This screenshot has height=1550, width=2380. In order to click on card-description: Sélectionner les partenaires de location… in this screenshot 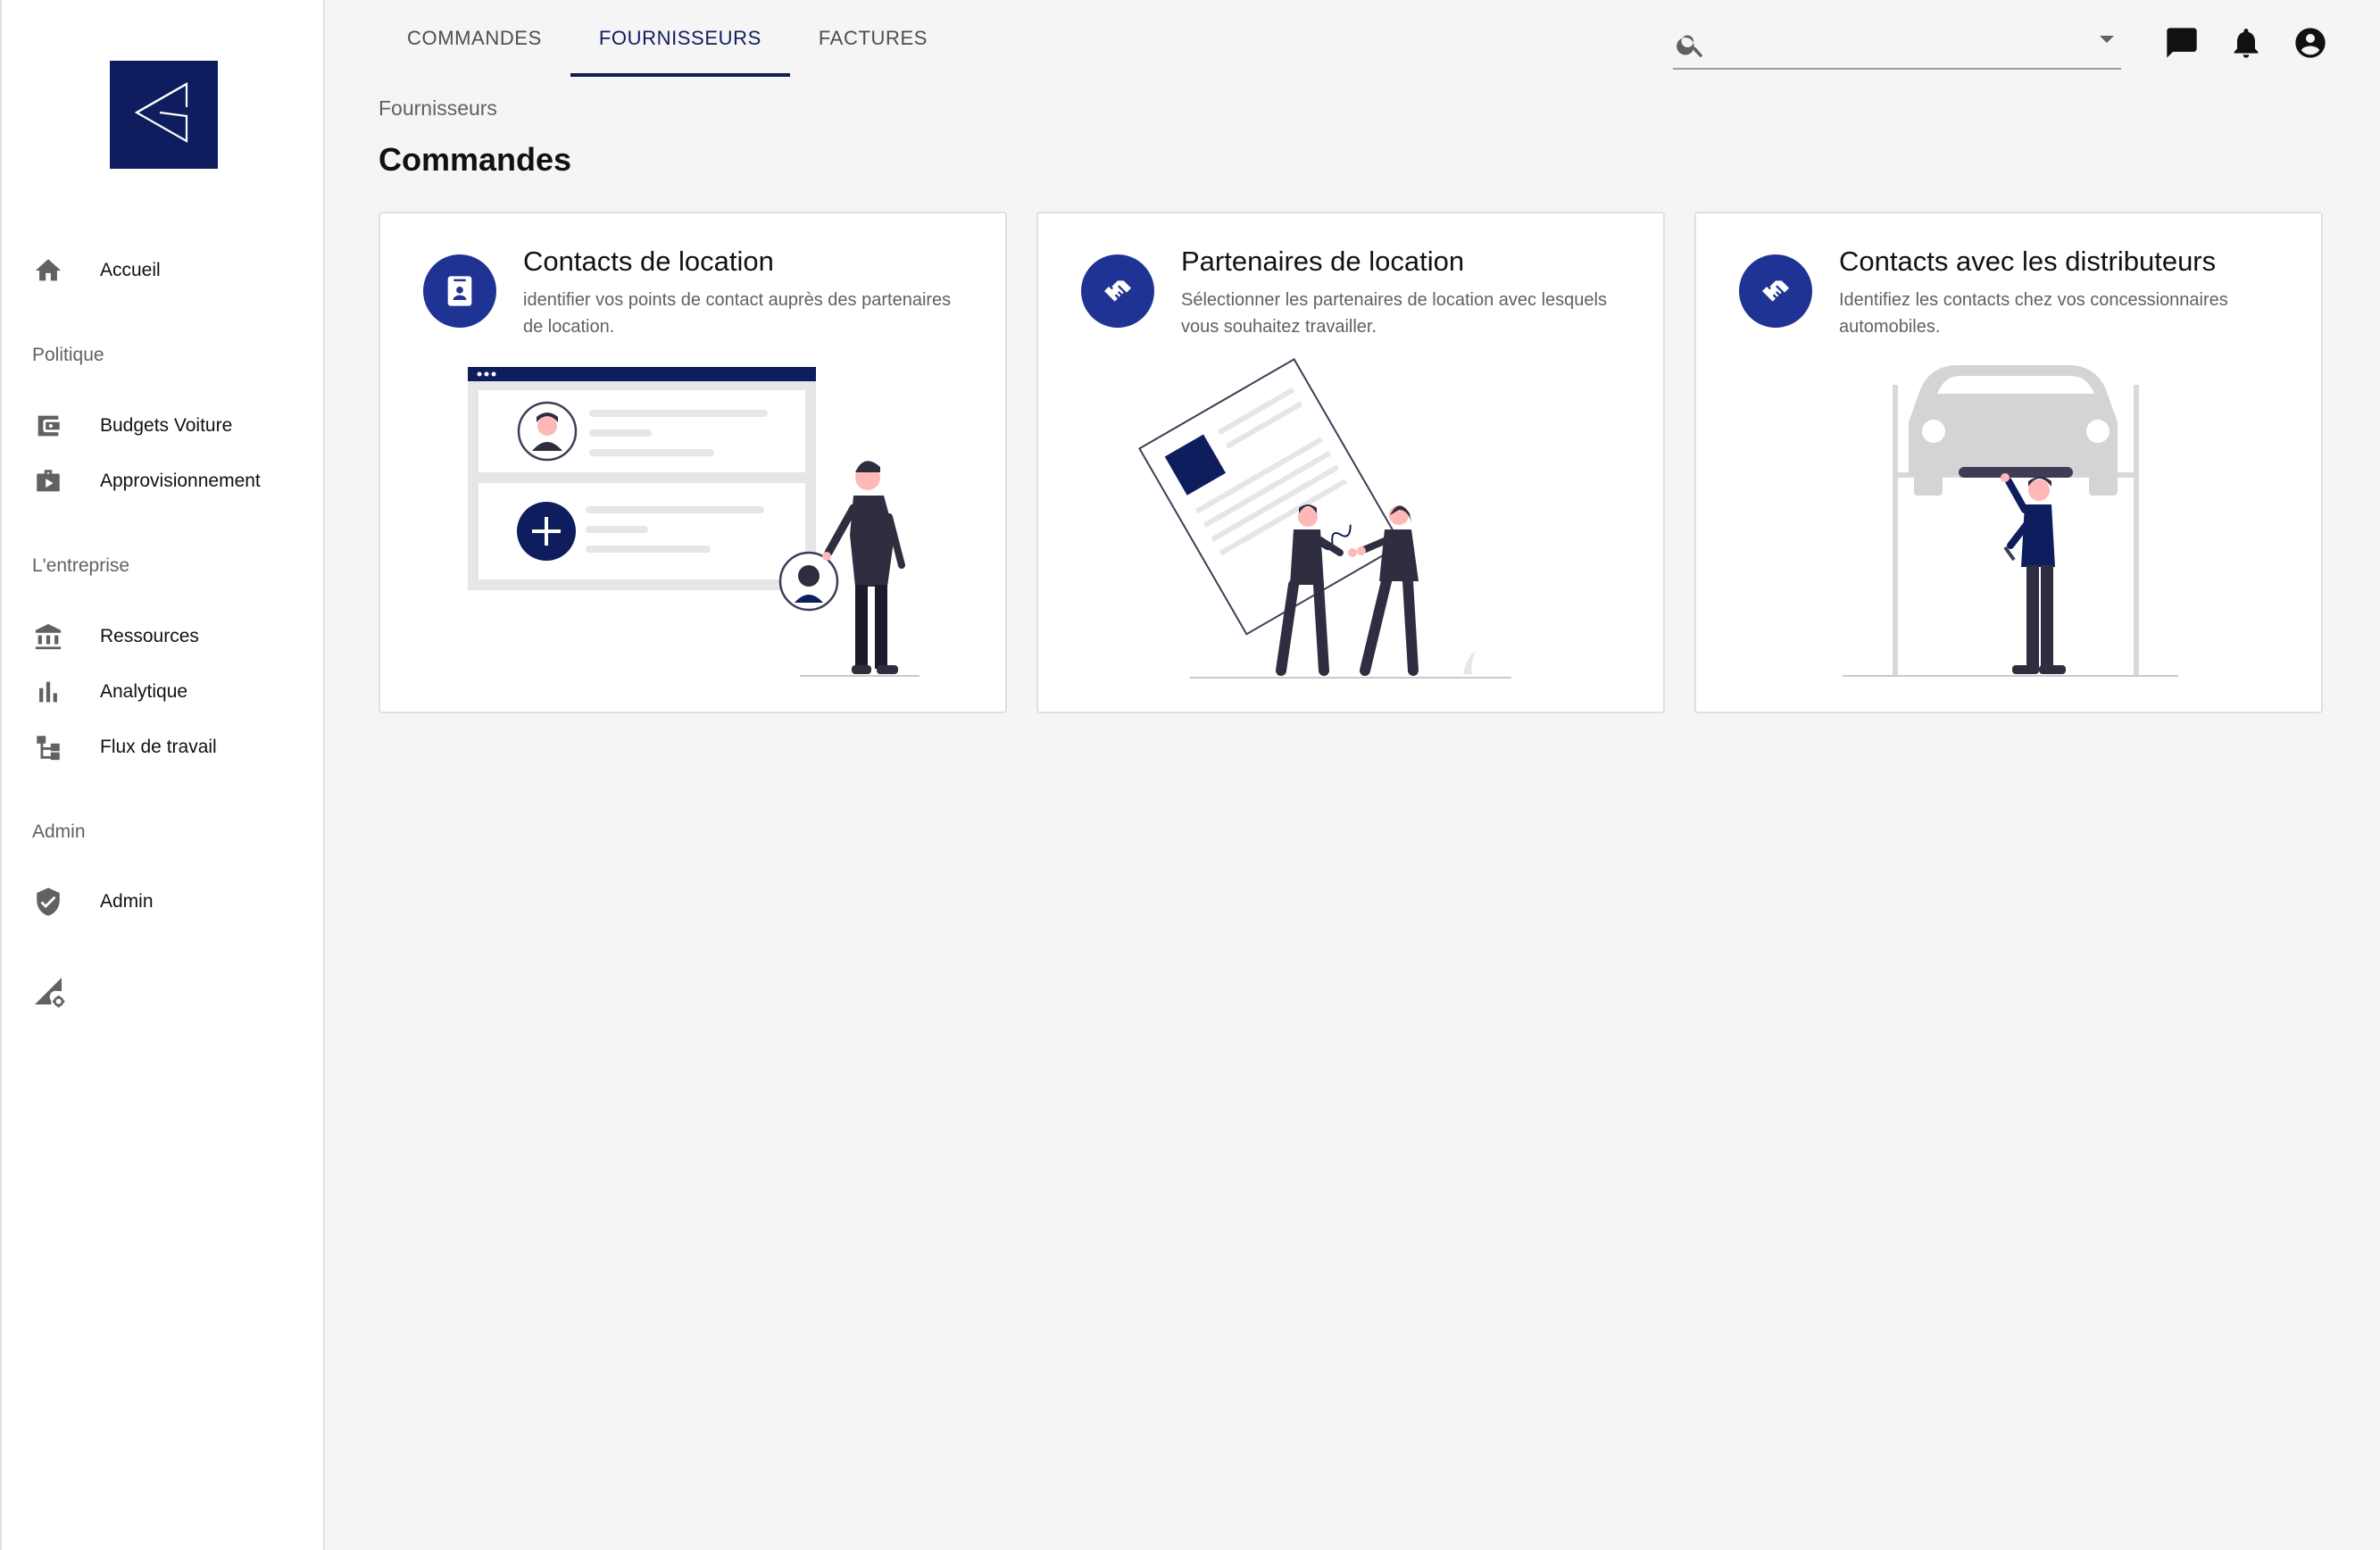, I will do `click(1394, 314)`.